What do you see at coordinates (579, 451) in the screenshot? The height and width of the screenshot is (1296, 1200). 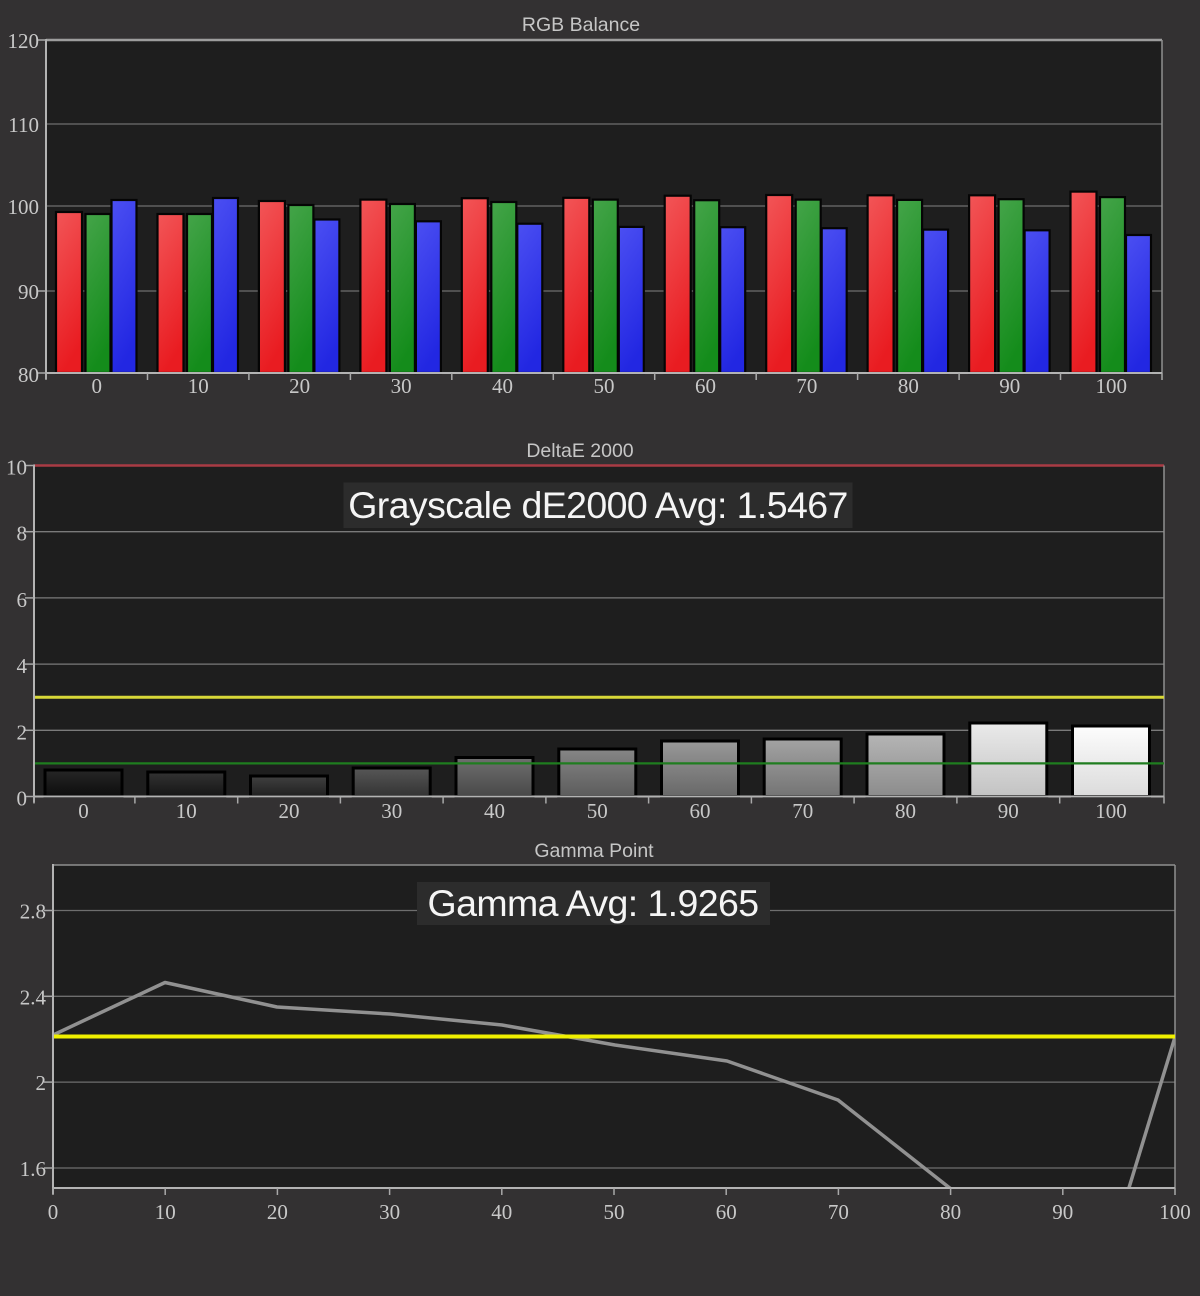 I see `svg-text: DeltaE 2000` at bounding box center [579, 451].